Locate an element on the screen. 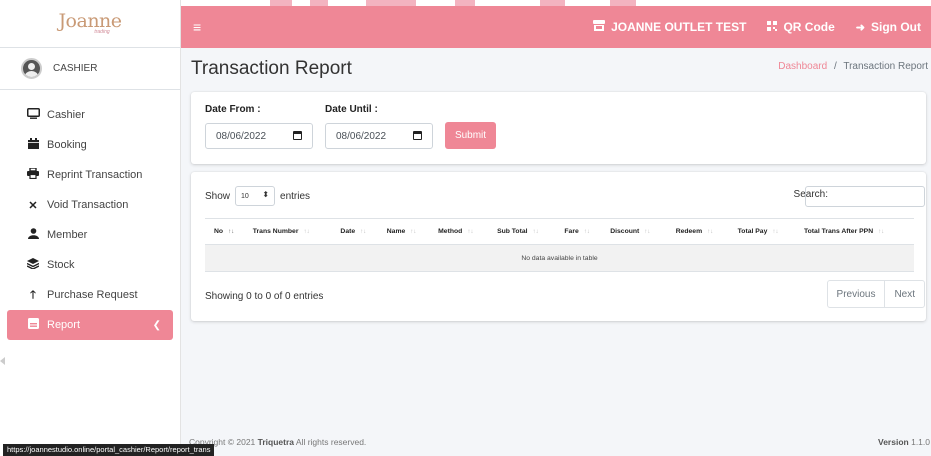 The image size is (931, 456). user-icon is located at coordinates (33, 235).